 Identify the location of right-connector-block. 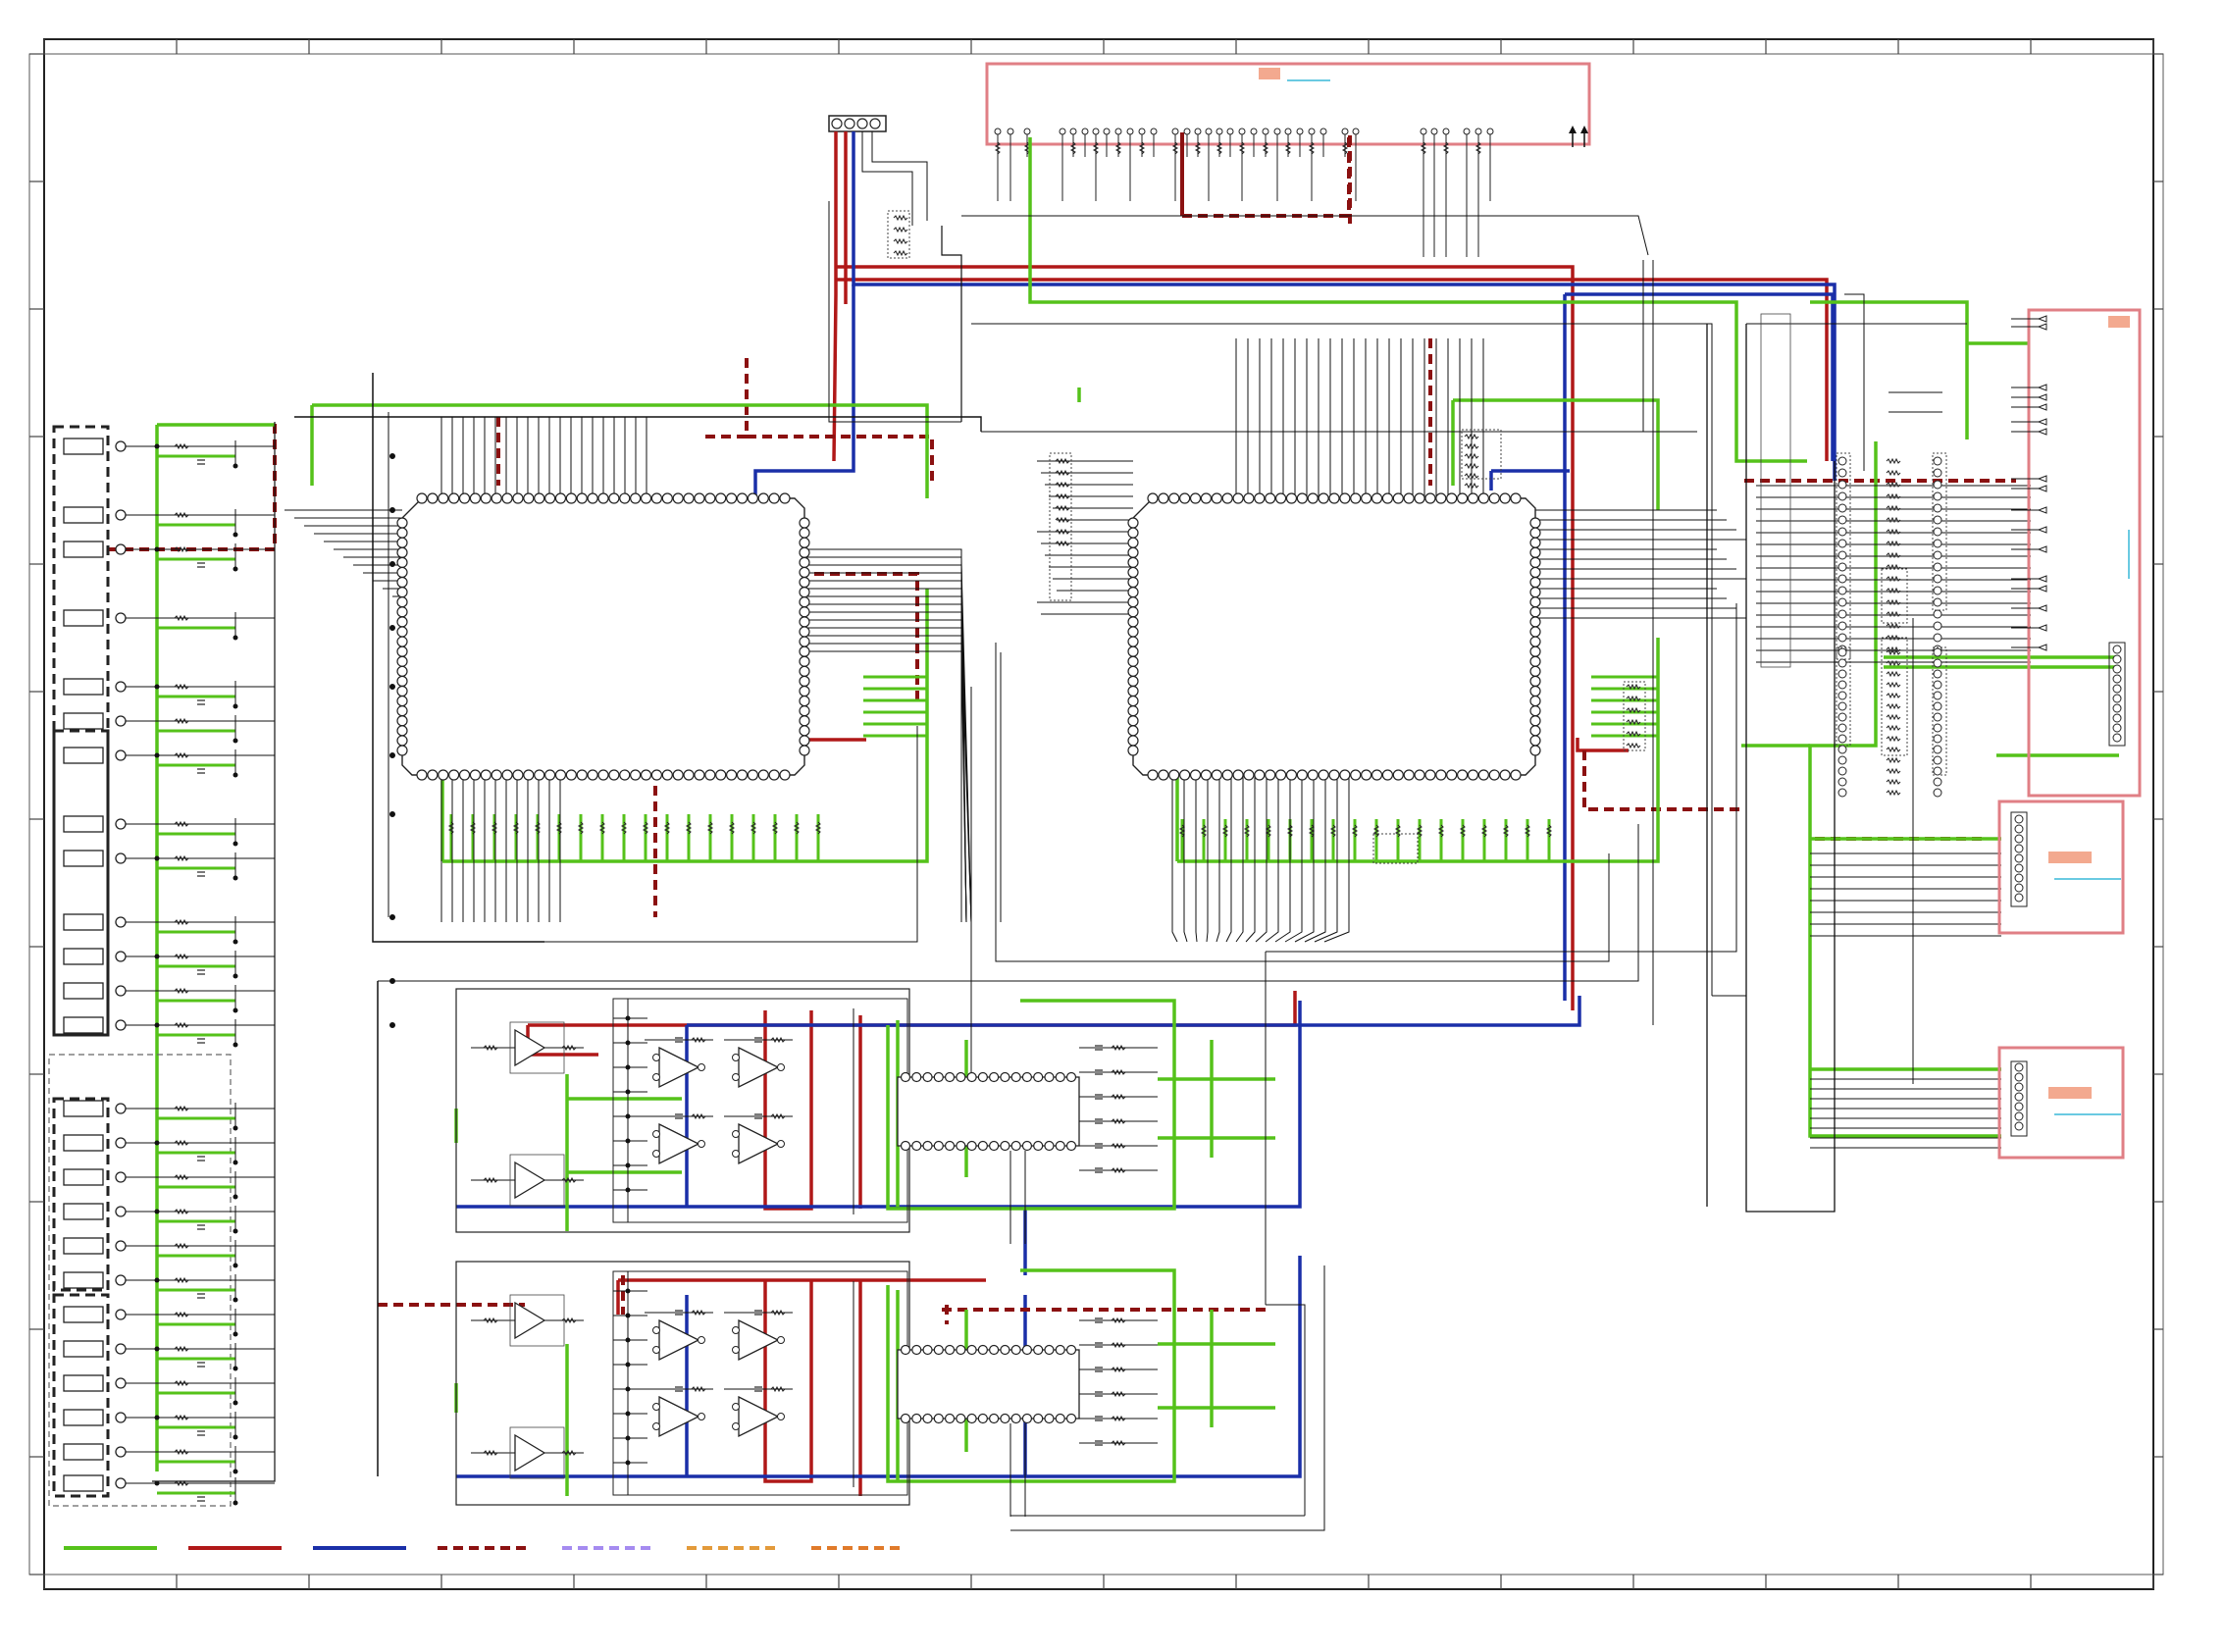
(2076, 723).